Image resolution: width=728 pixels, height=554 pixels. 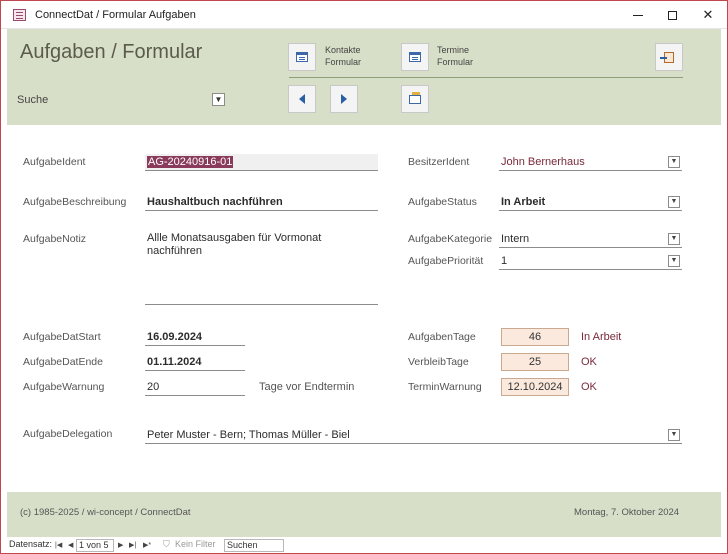 I want to click on minimize-button, so click(x=638, y=15).